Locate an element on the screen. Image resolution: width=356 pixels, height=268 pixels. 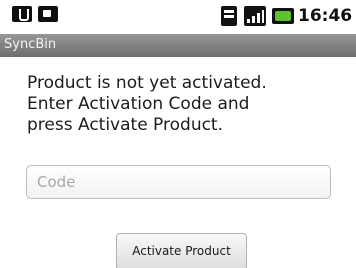
status-bar: 16:46 is located at coordinates (178, 17).